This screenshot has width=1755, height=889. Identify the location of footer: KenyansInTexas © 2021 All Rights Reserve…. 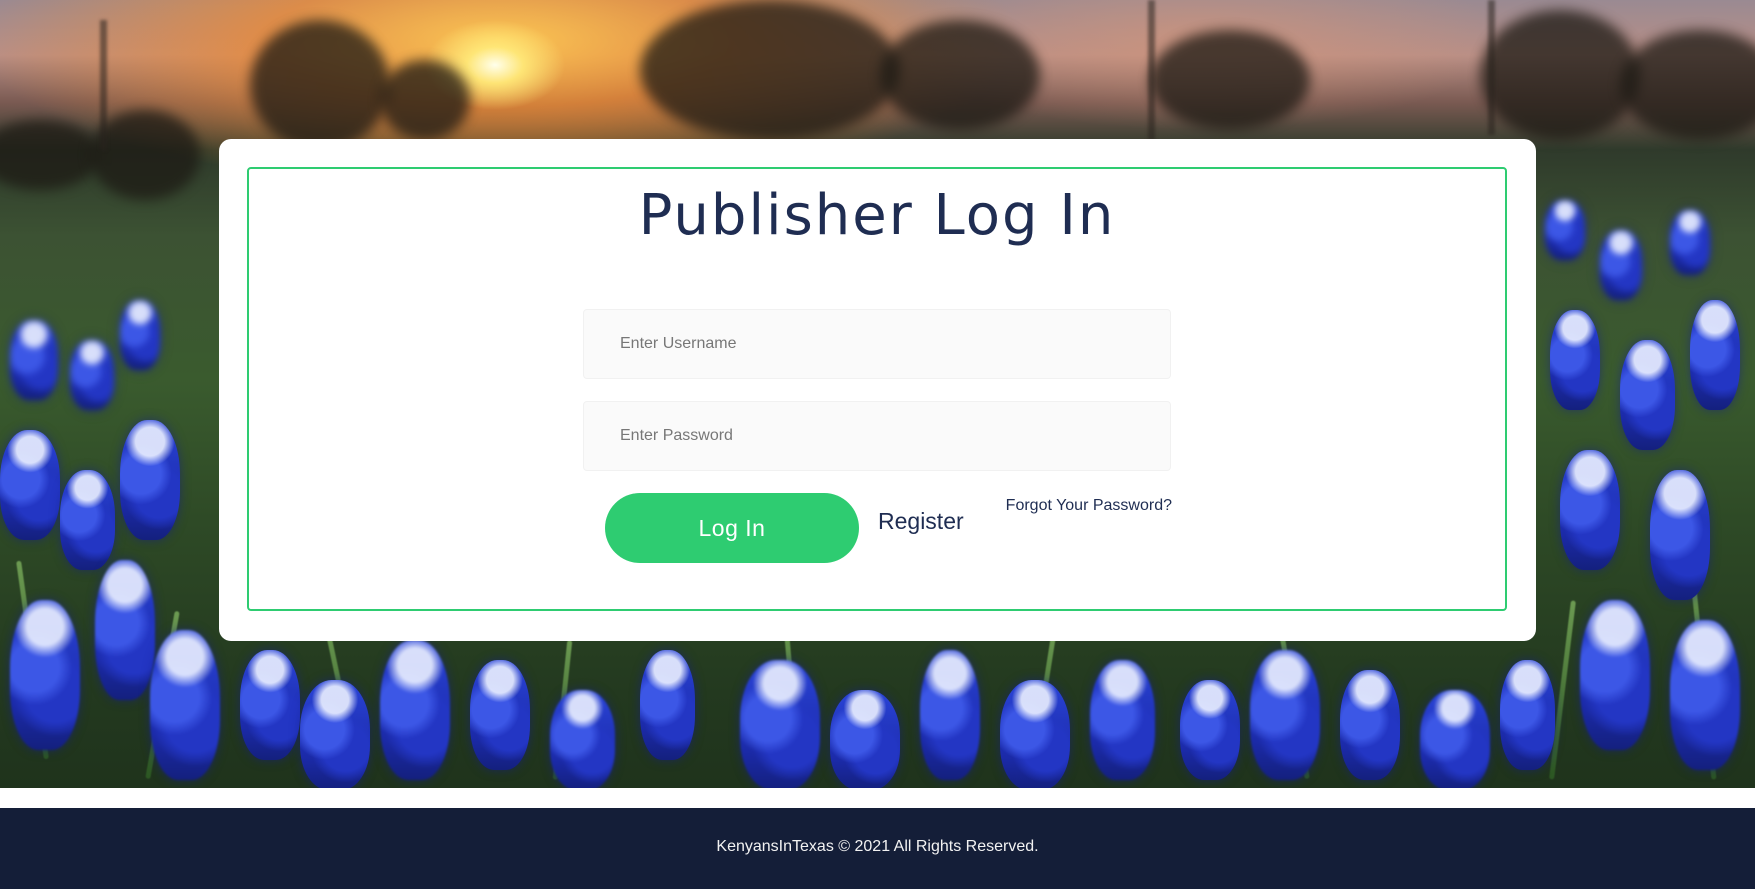
(877, 848).